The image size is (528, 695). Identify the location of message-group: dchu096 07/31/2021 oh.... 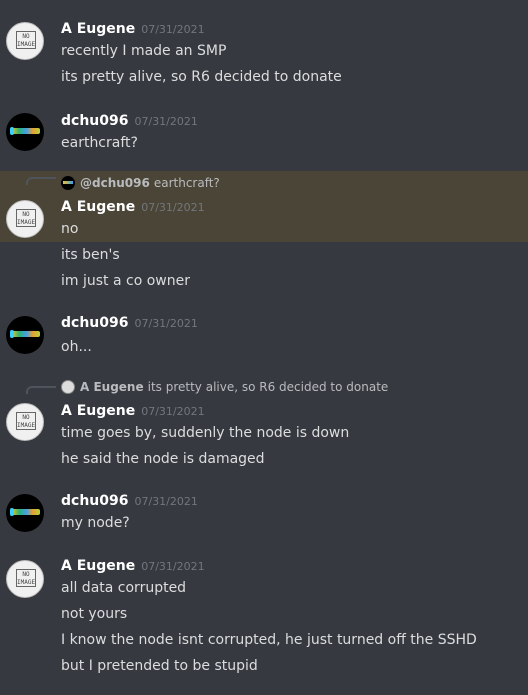
(264, 335).